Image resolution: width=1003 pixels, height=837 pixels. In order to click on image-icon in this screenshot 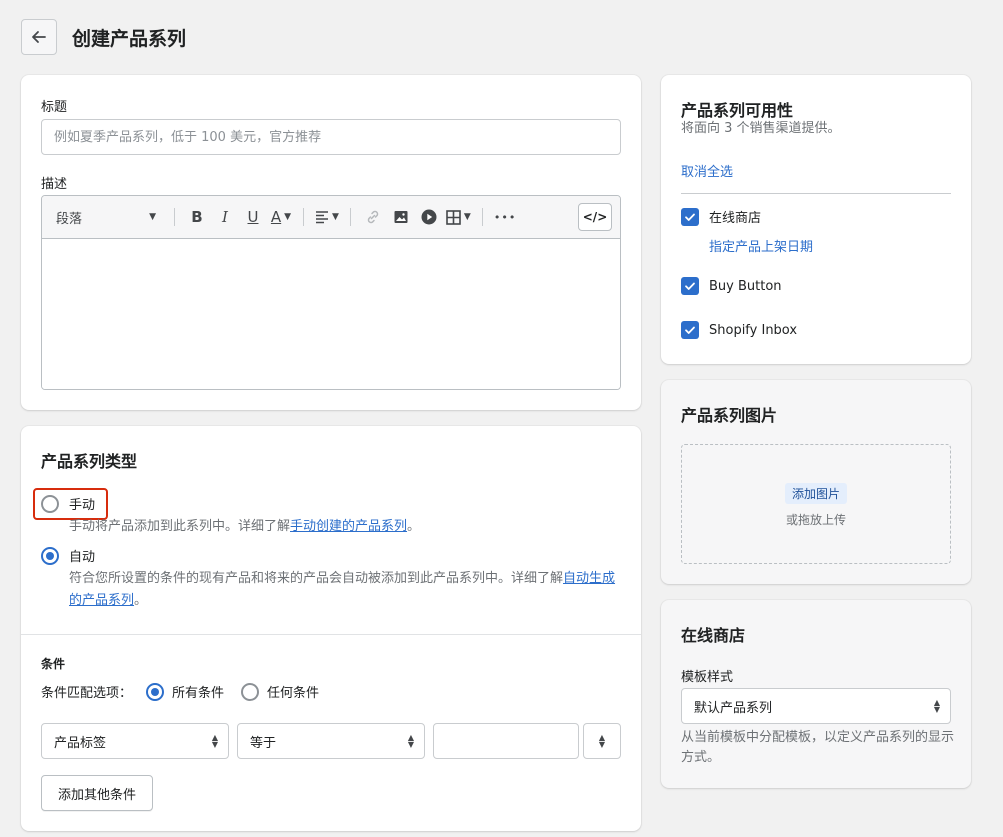, I will do `click(401, 217)`.